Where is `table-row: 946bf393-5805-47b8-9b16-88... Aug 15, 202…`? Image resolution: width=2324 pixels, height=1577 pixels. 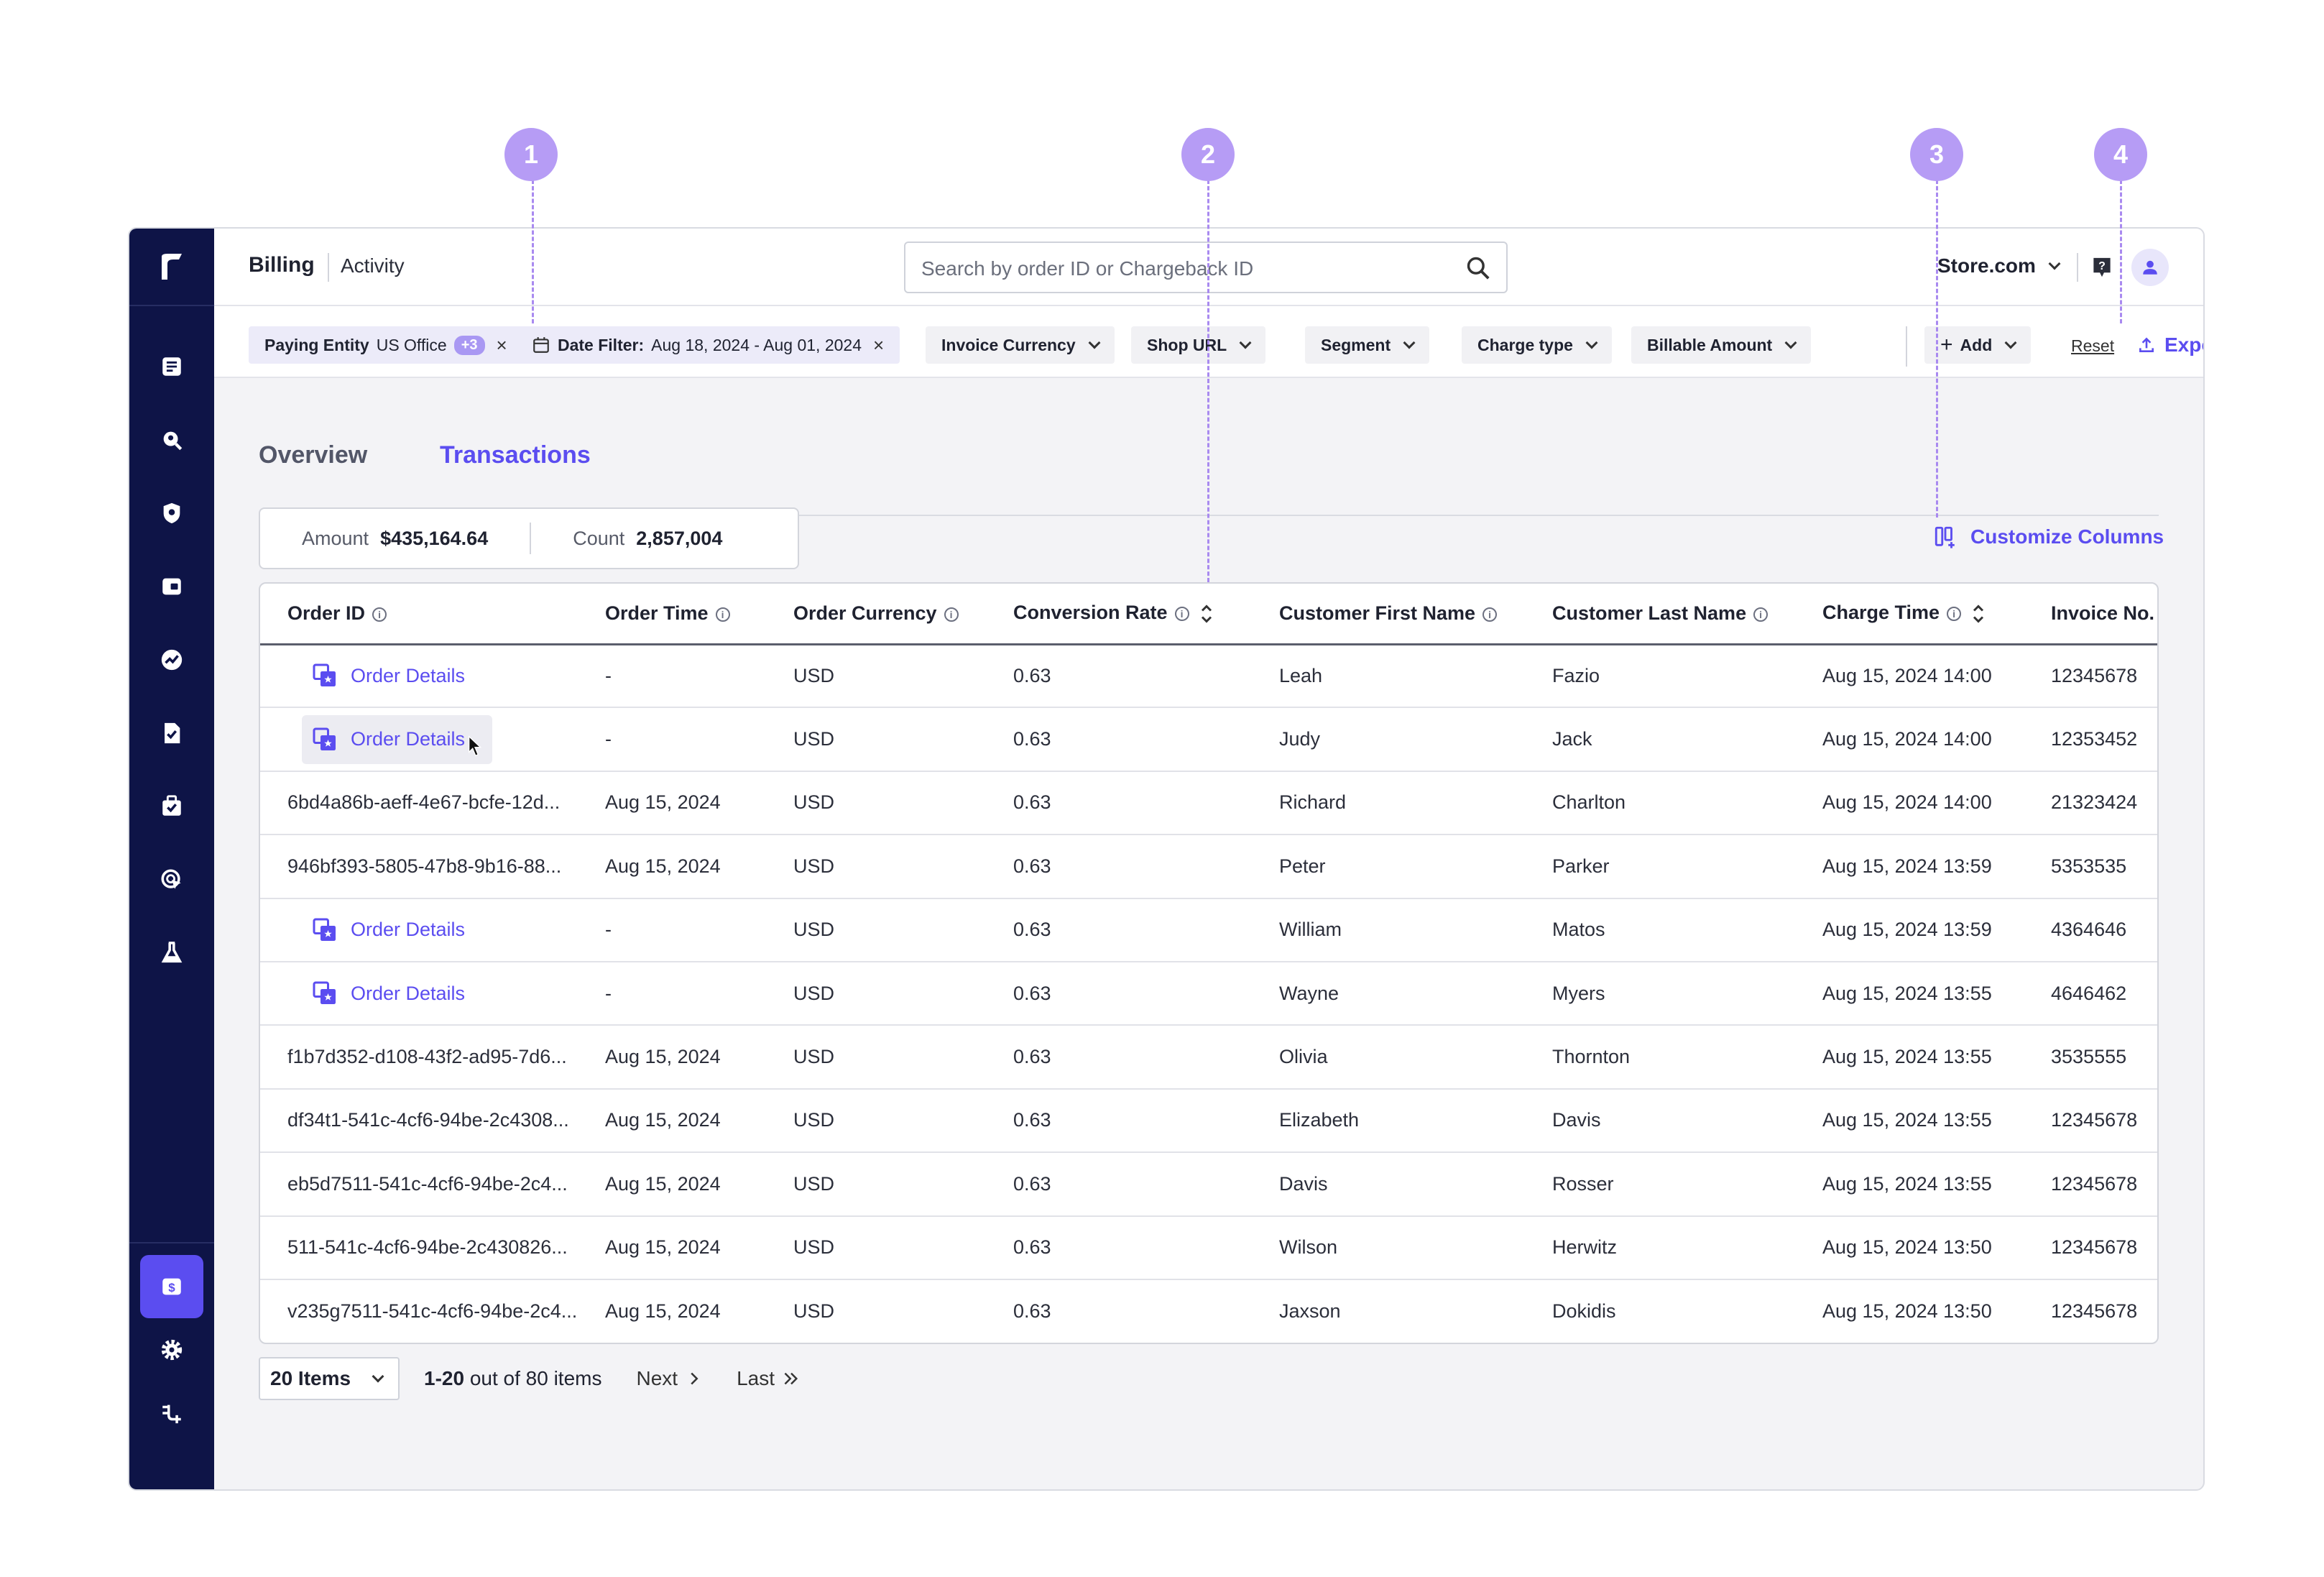 table-row: 946bf393-5805-47b8-9b16-88... Aug 15, 202… is located at coordinates (1208, 867).